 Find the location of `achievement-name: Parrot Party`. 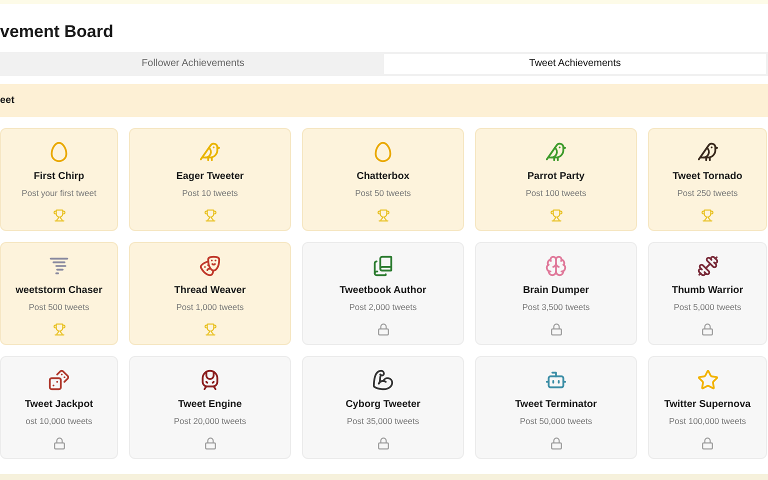

achievement-name: Parrot Party is located at coordinates (556, 177).